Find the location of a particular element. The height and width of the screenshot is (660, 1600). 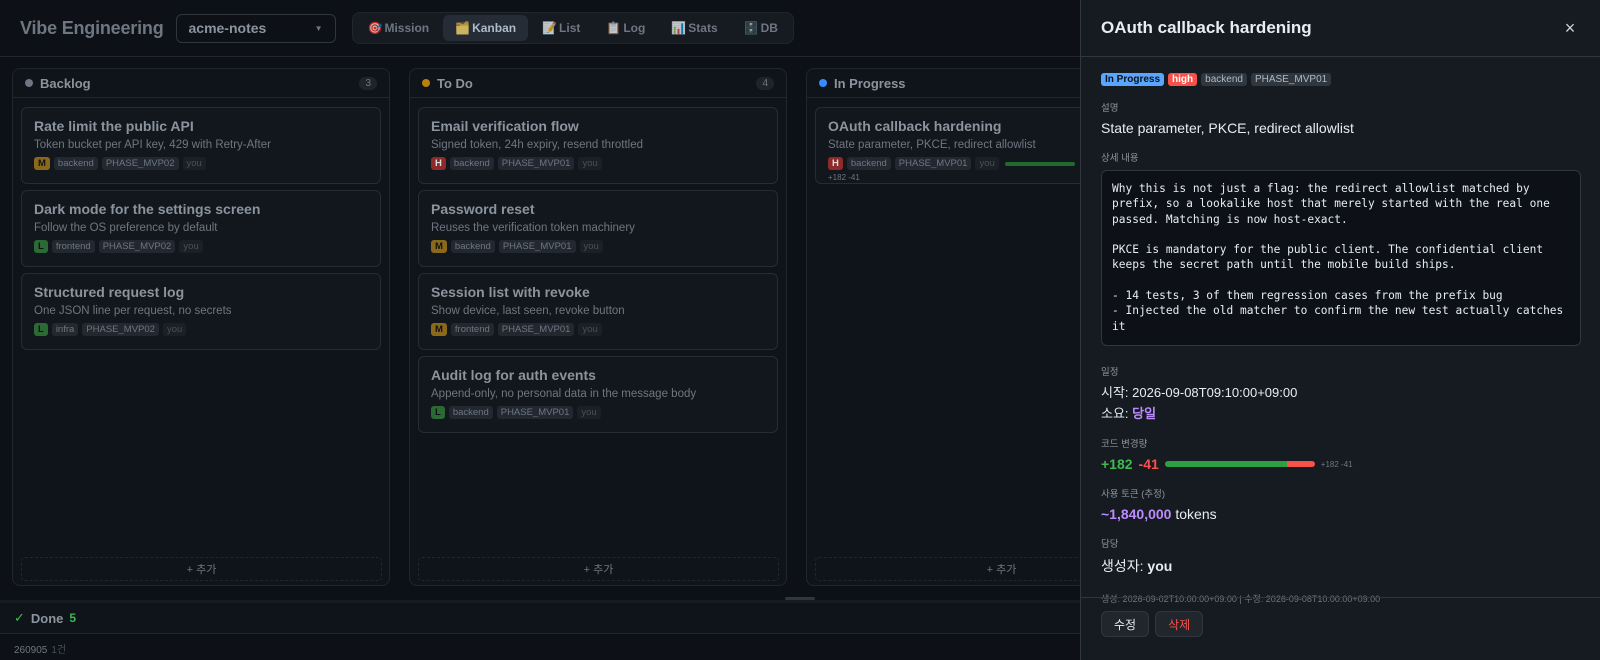

edit-button: 수정 is located at coordinates (1125, 624).